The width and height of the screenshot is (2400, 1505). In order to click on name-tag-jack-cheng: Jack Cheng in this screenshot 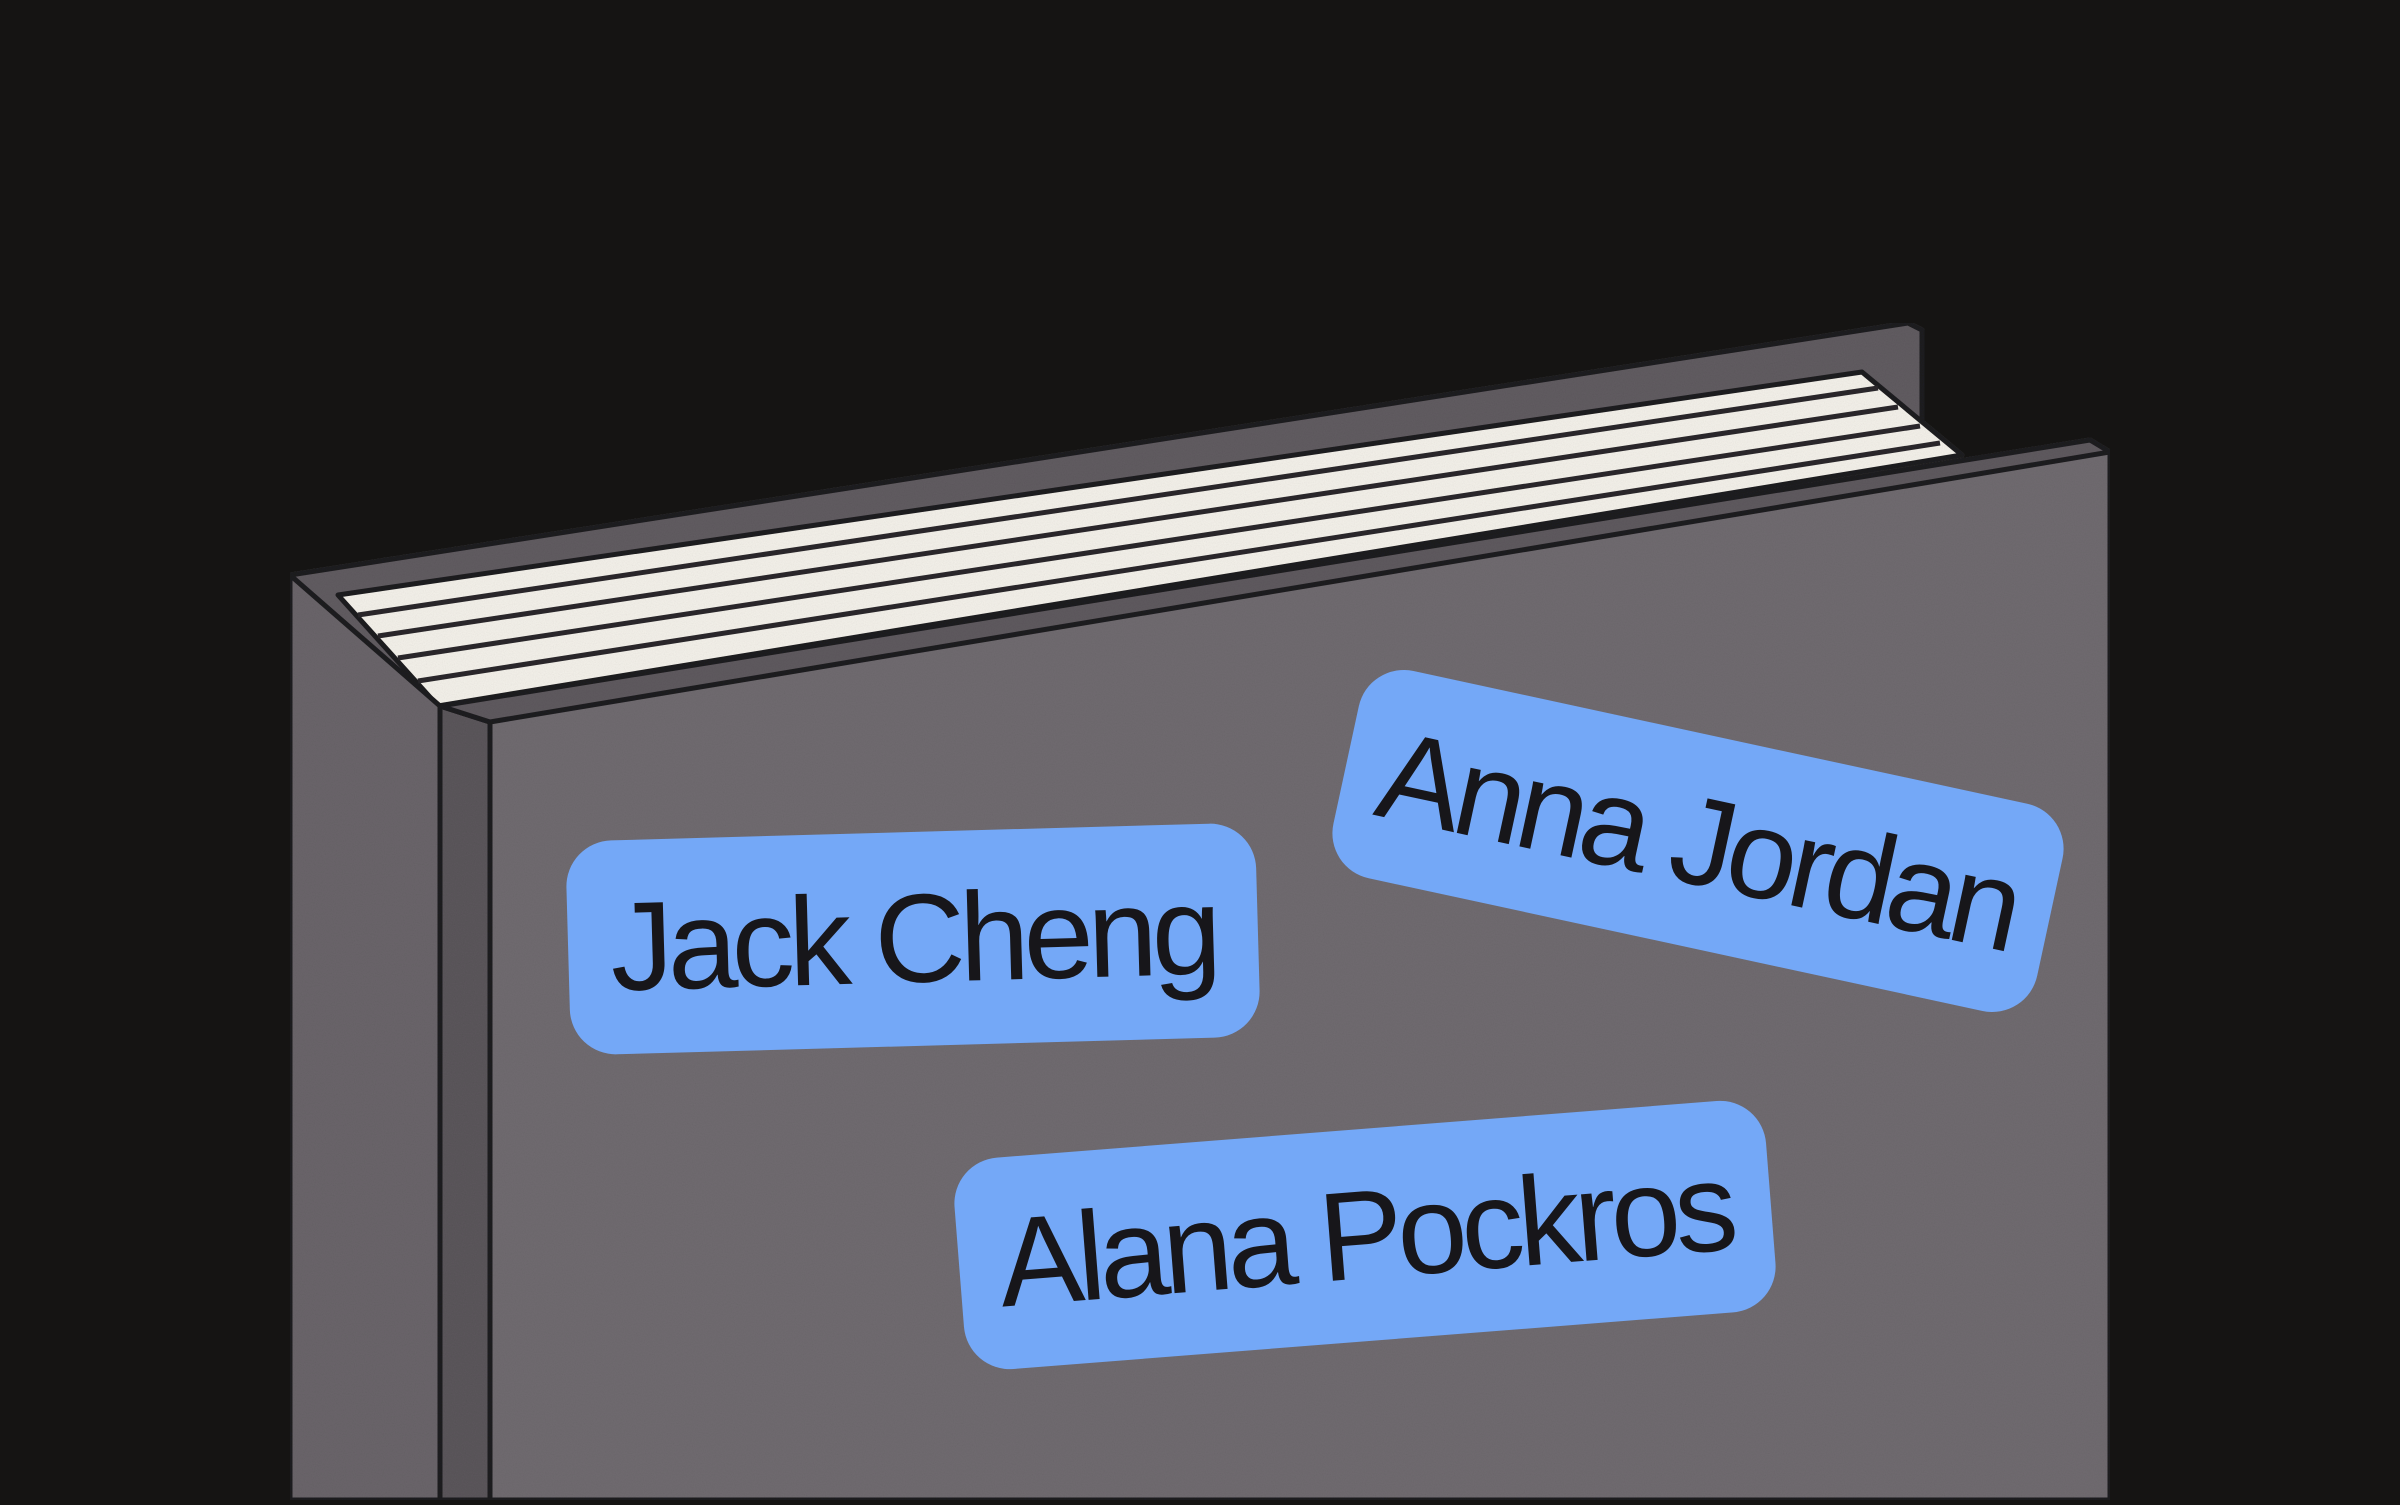, I will do `click(913, 939)`.